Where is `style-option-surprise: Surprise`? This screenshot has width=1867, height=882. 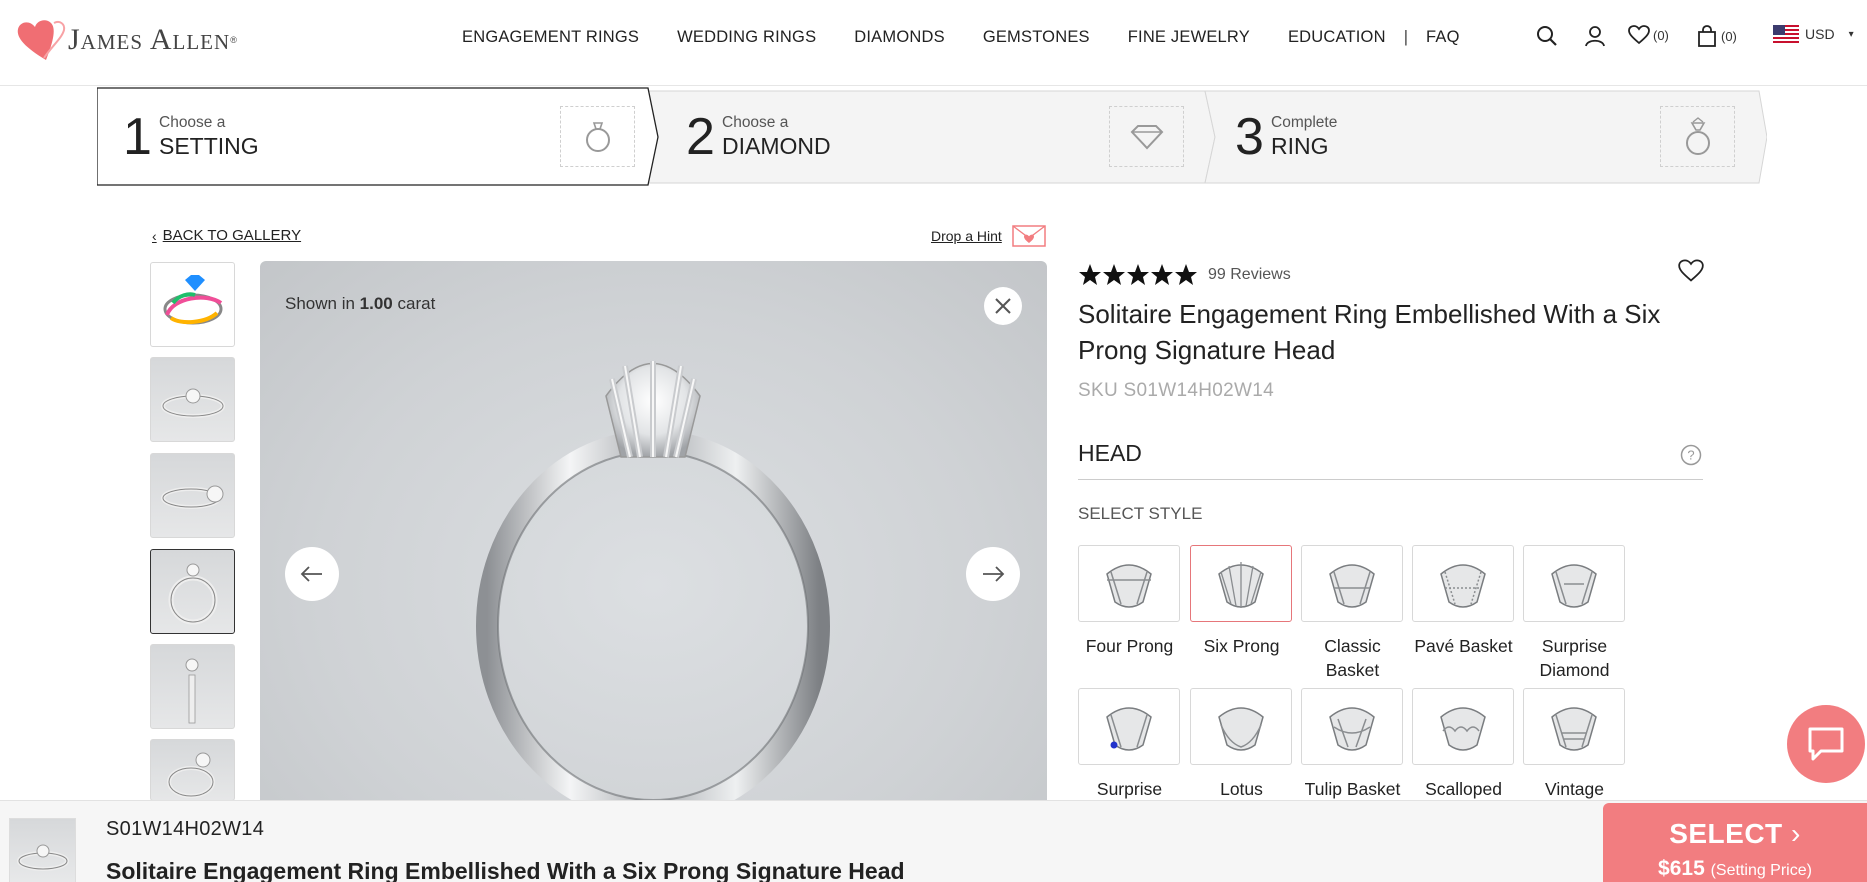
style-option-surprise: Surprise is located at coordinates (1129, 744).